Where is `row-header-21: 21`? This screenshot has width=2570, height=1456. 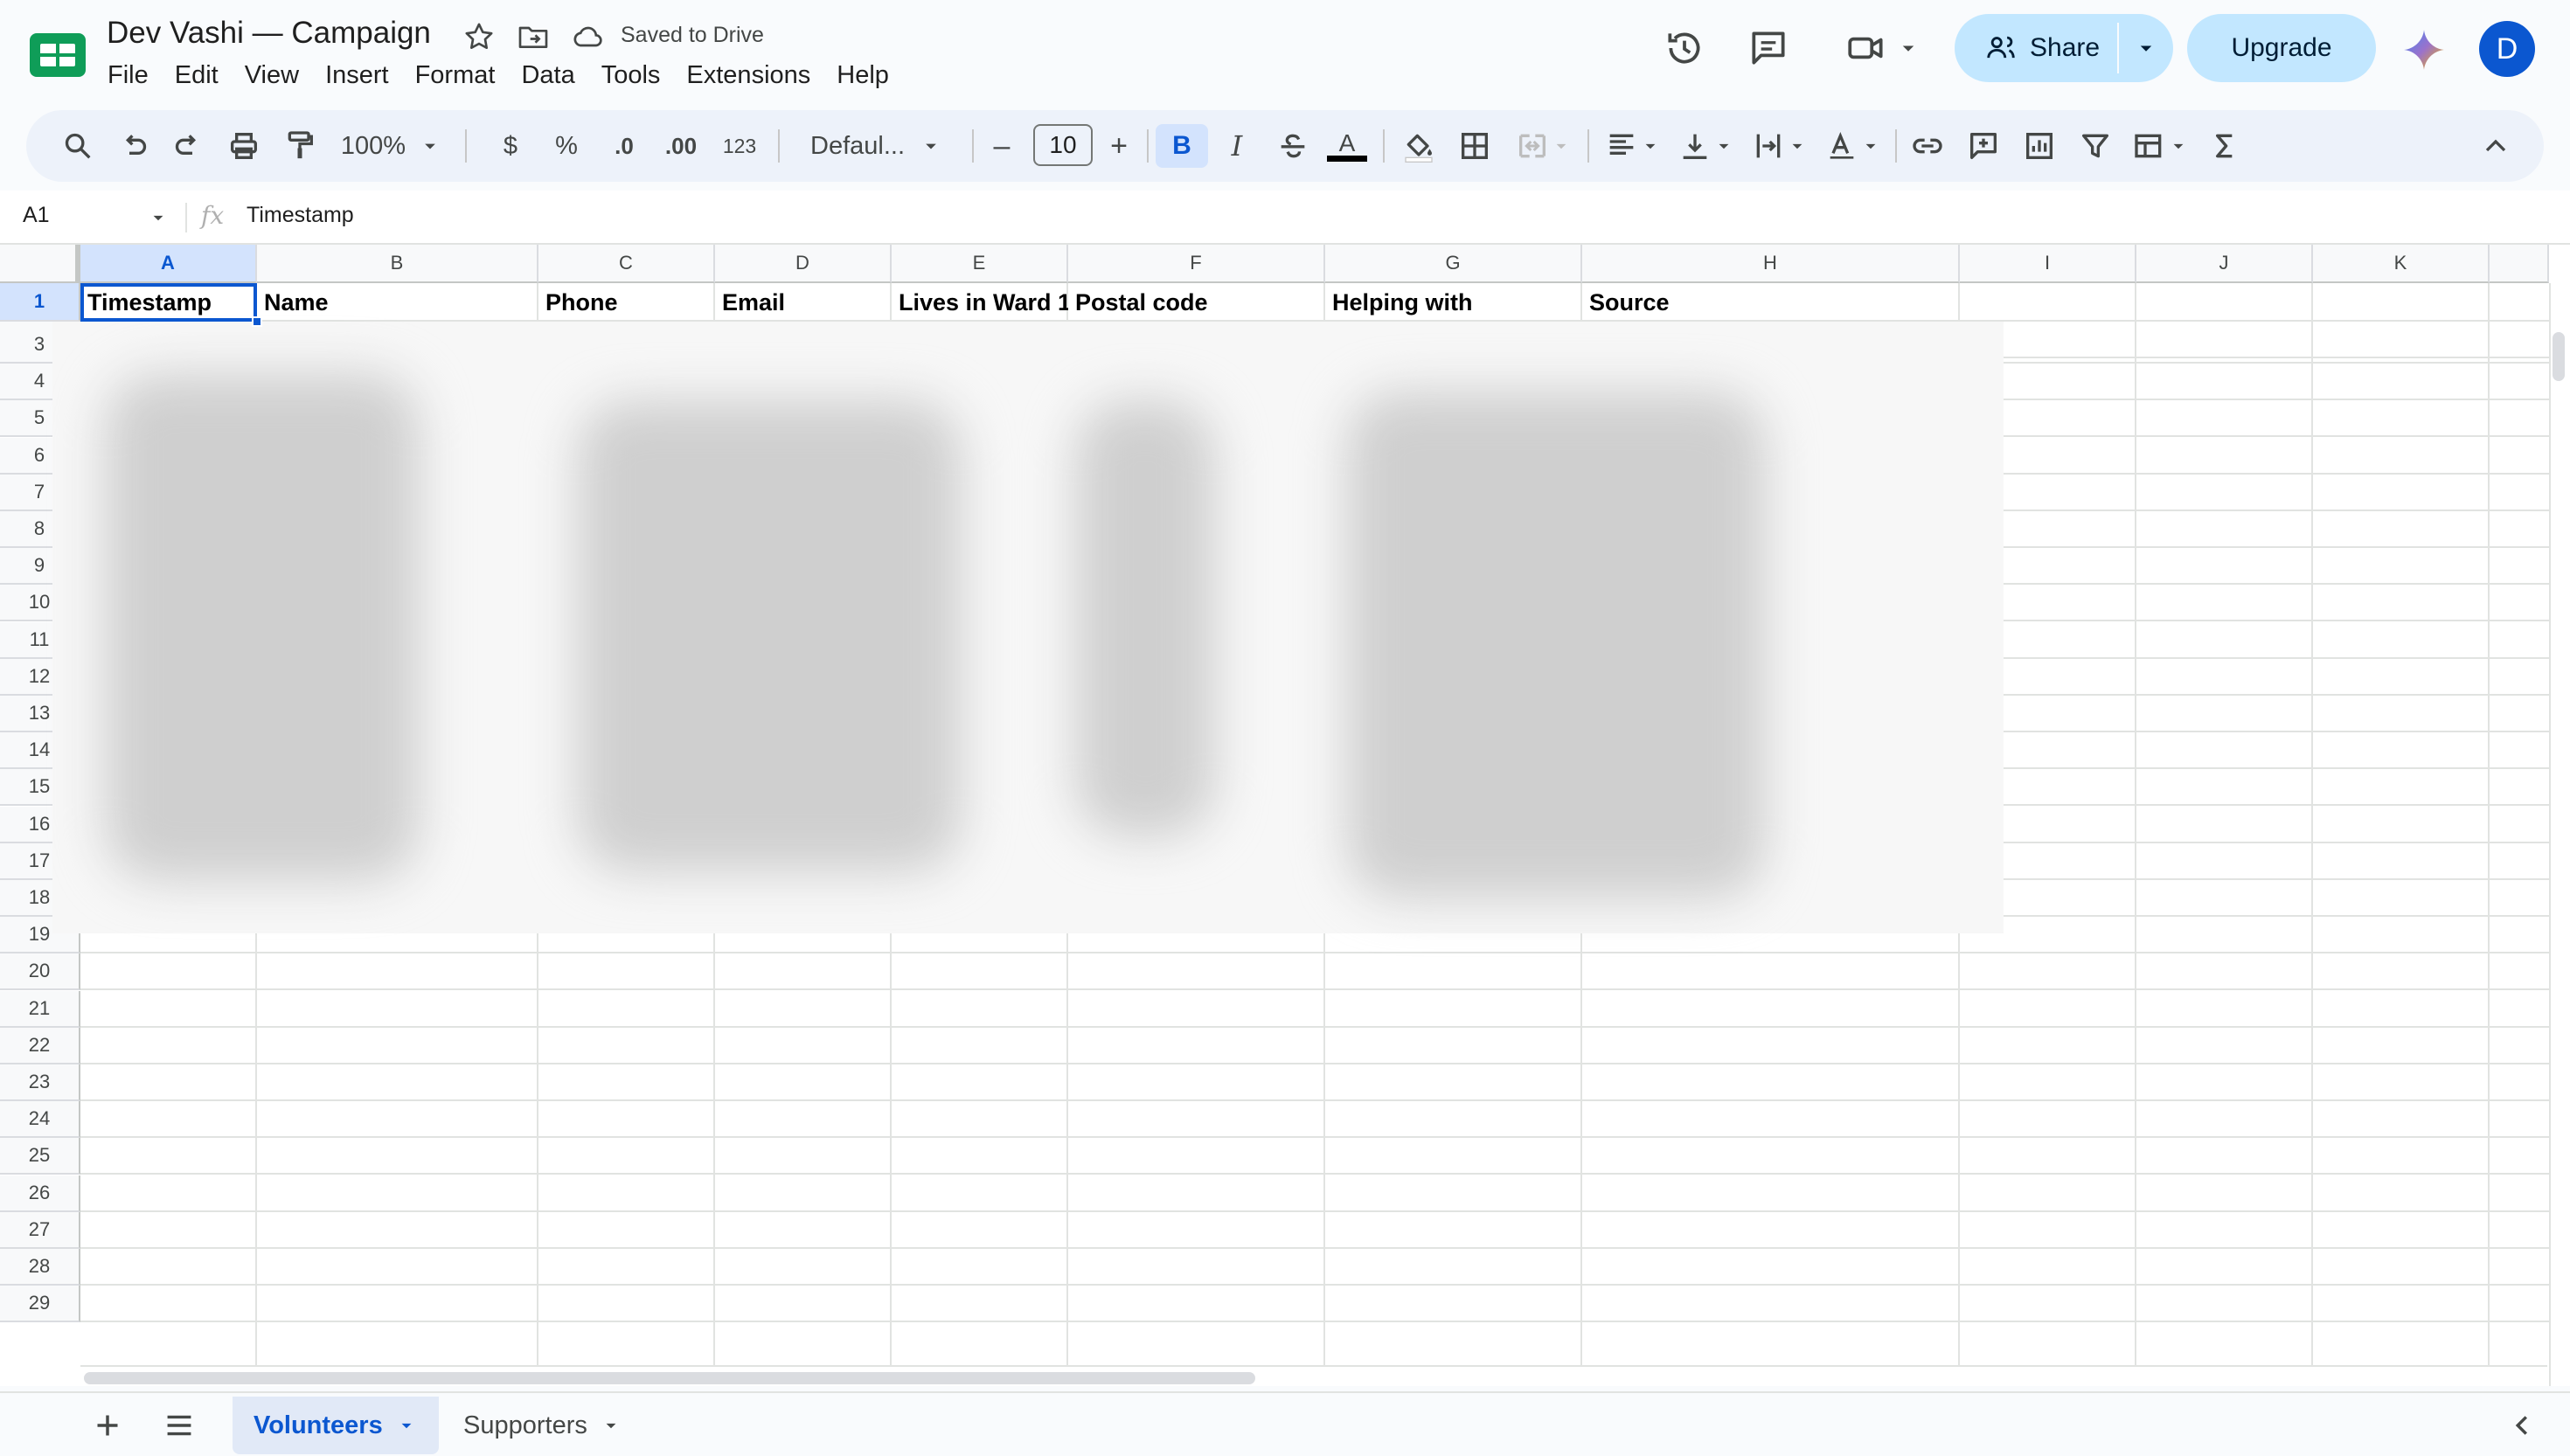 row-header-21: 21 is located at coordinates (40, 1009).